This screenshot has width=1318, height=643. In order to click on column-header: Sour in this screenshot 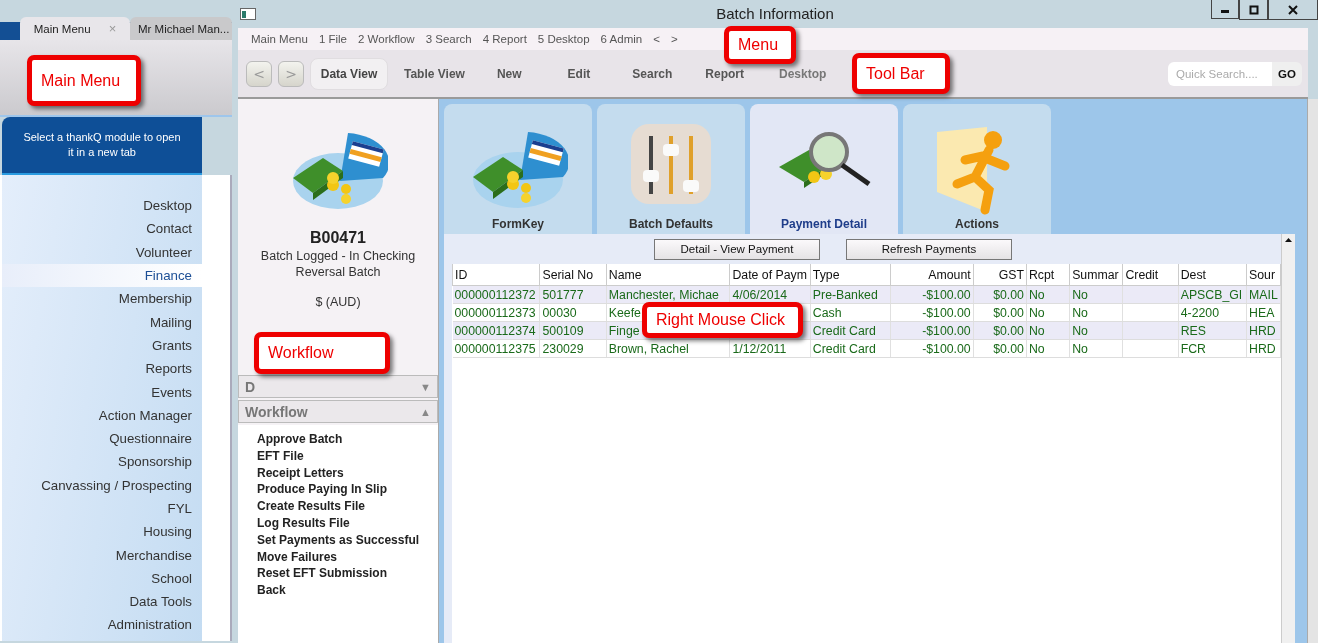, I will do `click(1263, 275)`.